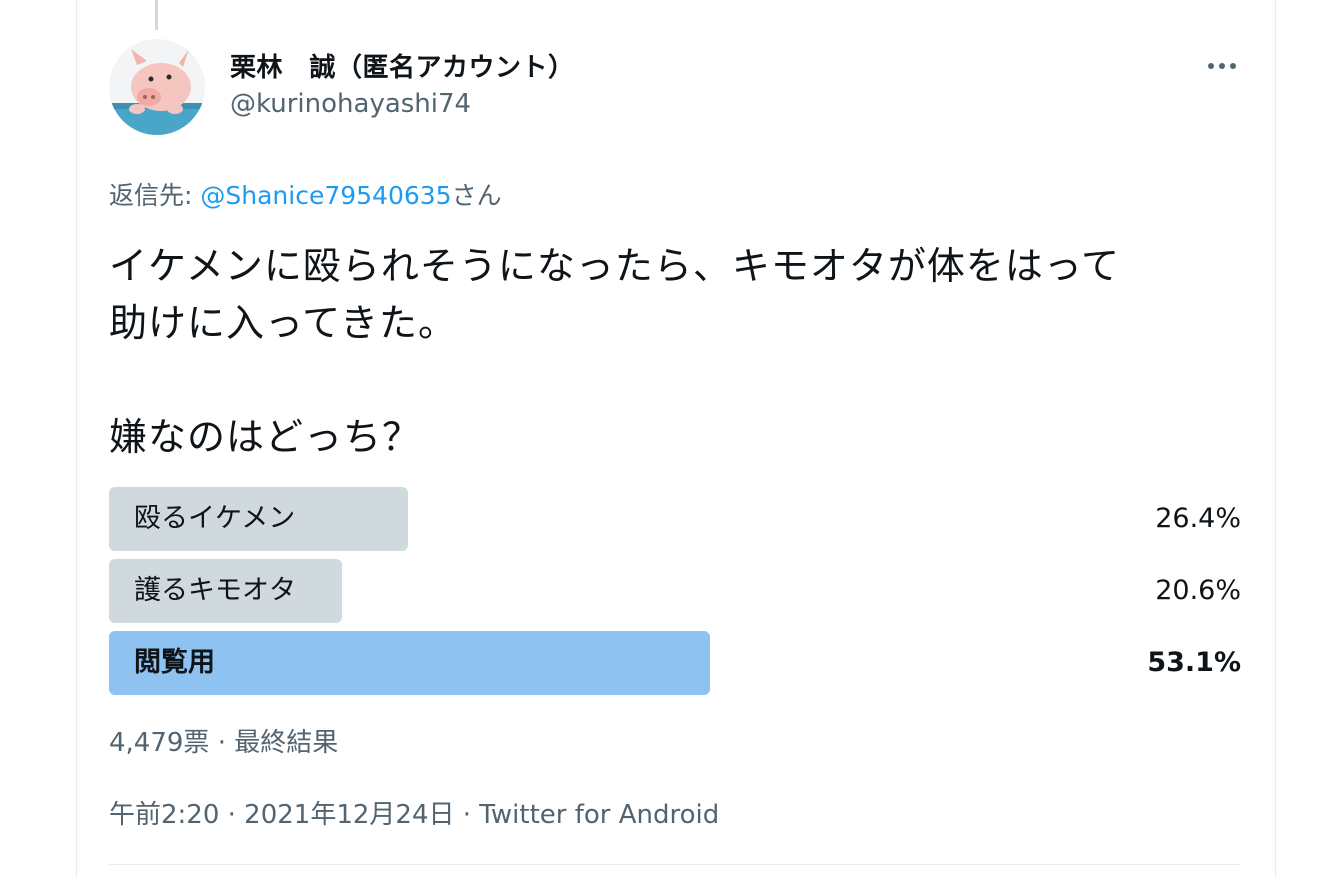  Describe the element at coordinates (675, 663) in the screenshot. I see `poll-option-winner: 閲覧用 53.1%` at that location.